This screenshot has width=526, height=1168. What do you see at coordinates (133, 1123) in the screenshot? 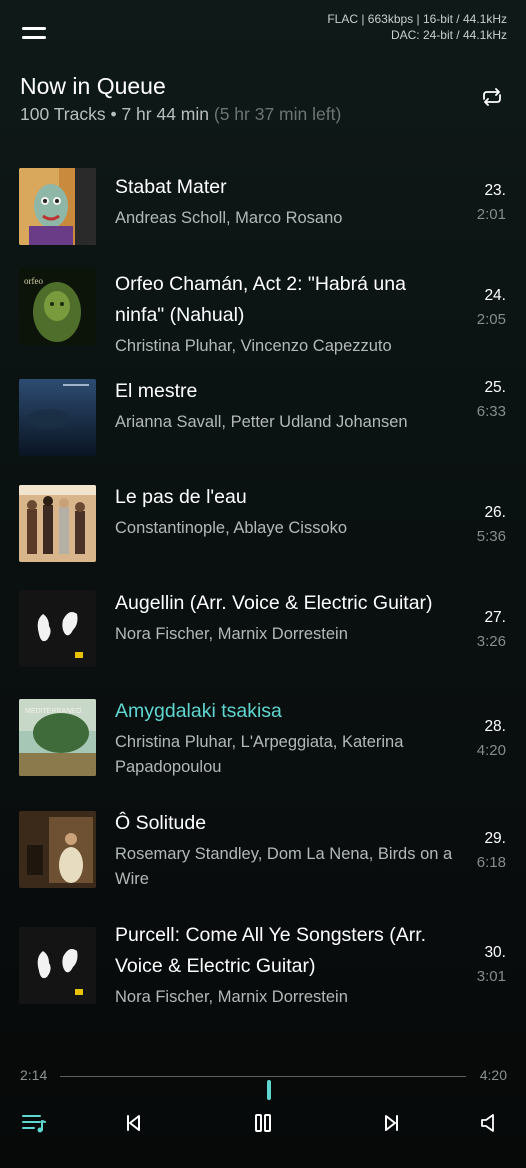
I see `skip-previous-icon` at bounding box center [133, 1123].